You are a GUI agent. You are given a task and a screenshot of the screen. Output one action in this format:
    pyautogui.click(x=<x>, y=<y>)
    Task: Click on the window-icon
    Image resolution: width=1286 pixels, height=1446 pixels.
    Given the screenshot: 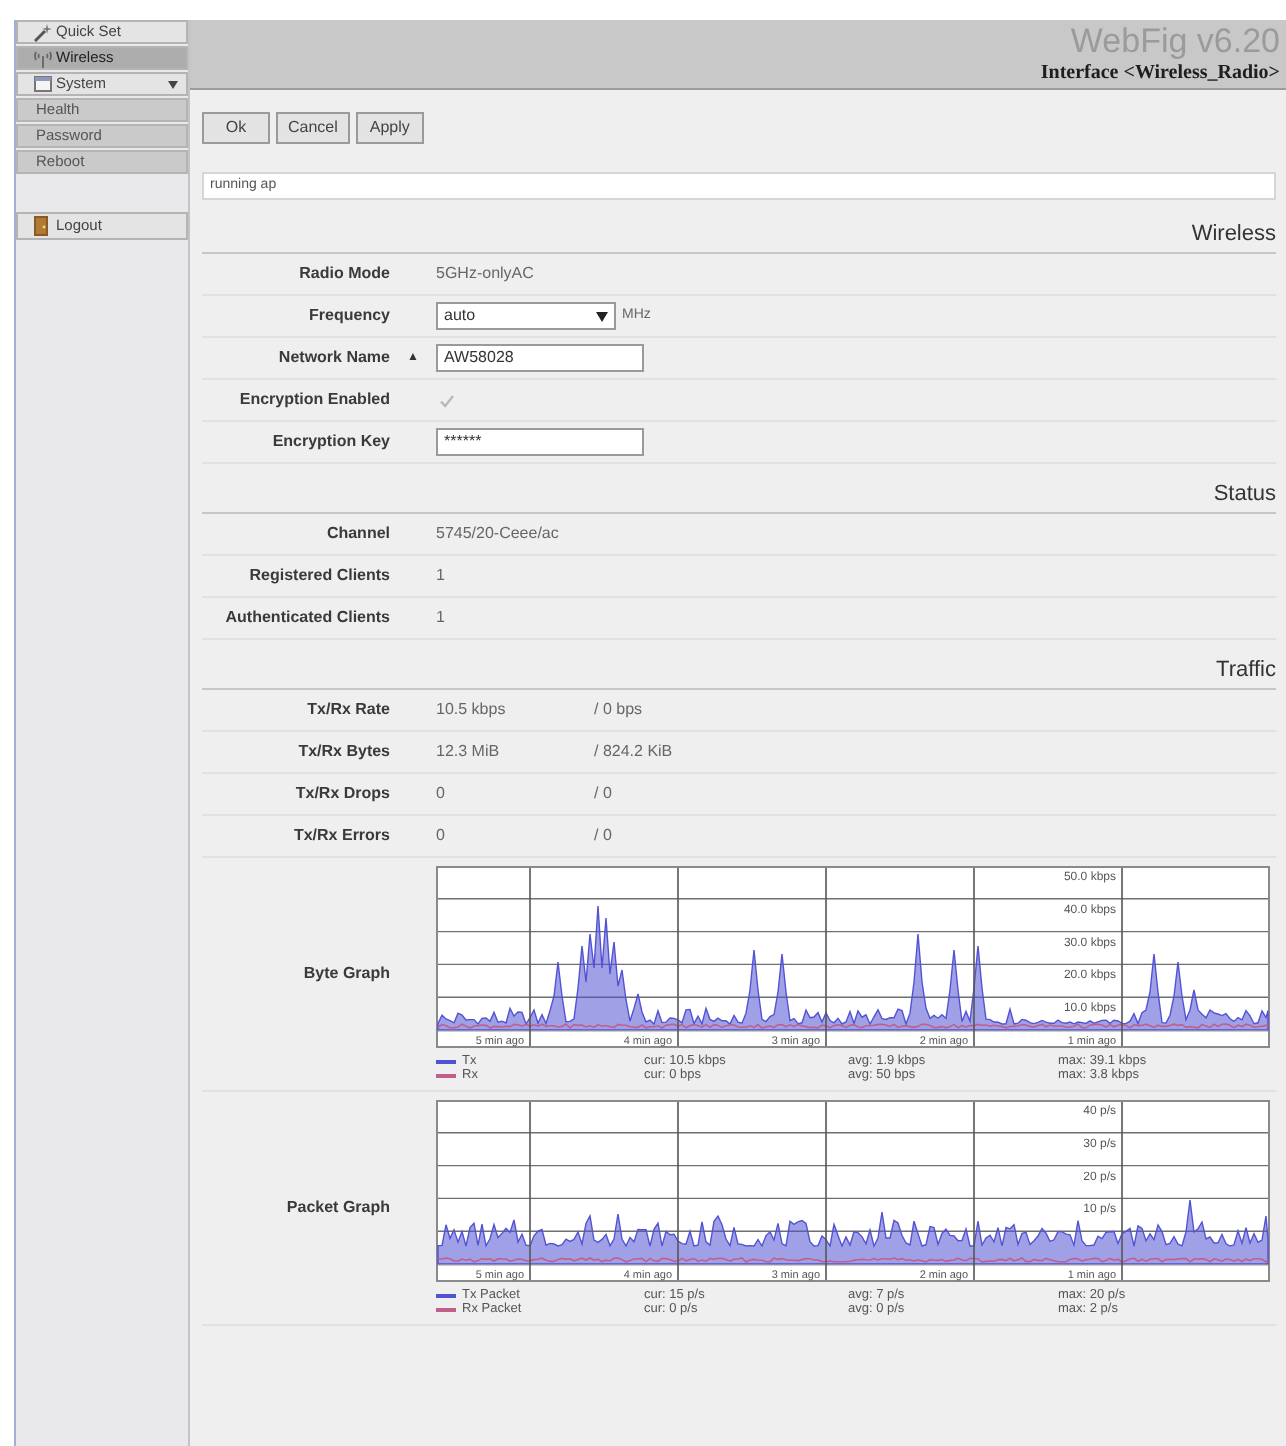 What is the action you would take?
    pyautogui.click(x=43, y=84)
    